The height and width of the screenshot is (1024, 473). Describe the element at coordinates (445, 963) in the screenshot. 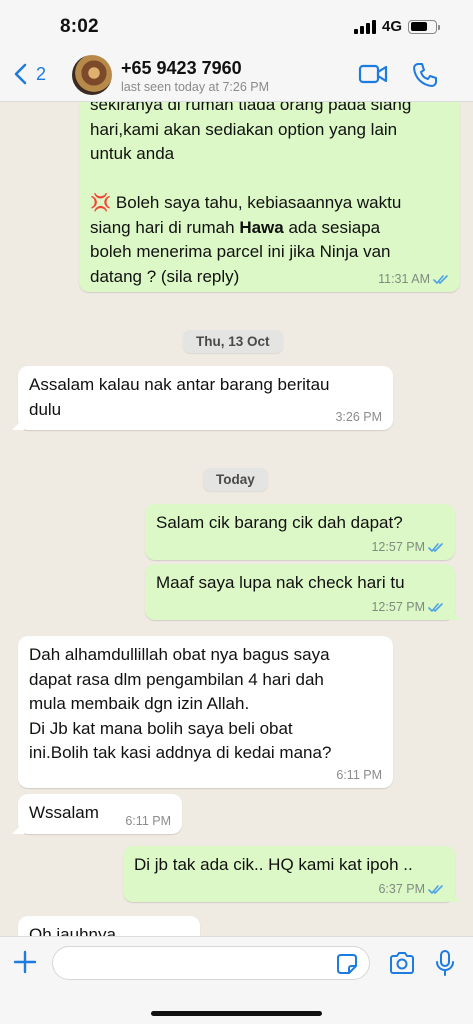

I see `microphone-icon` at that location.